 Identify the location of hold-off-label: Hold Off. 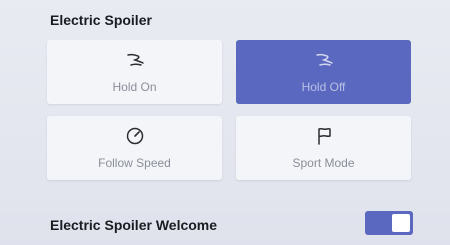
(323, 87).